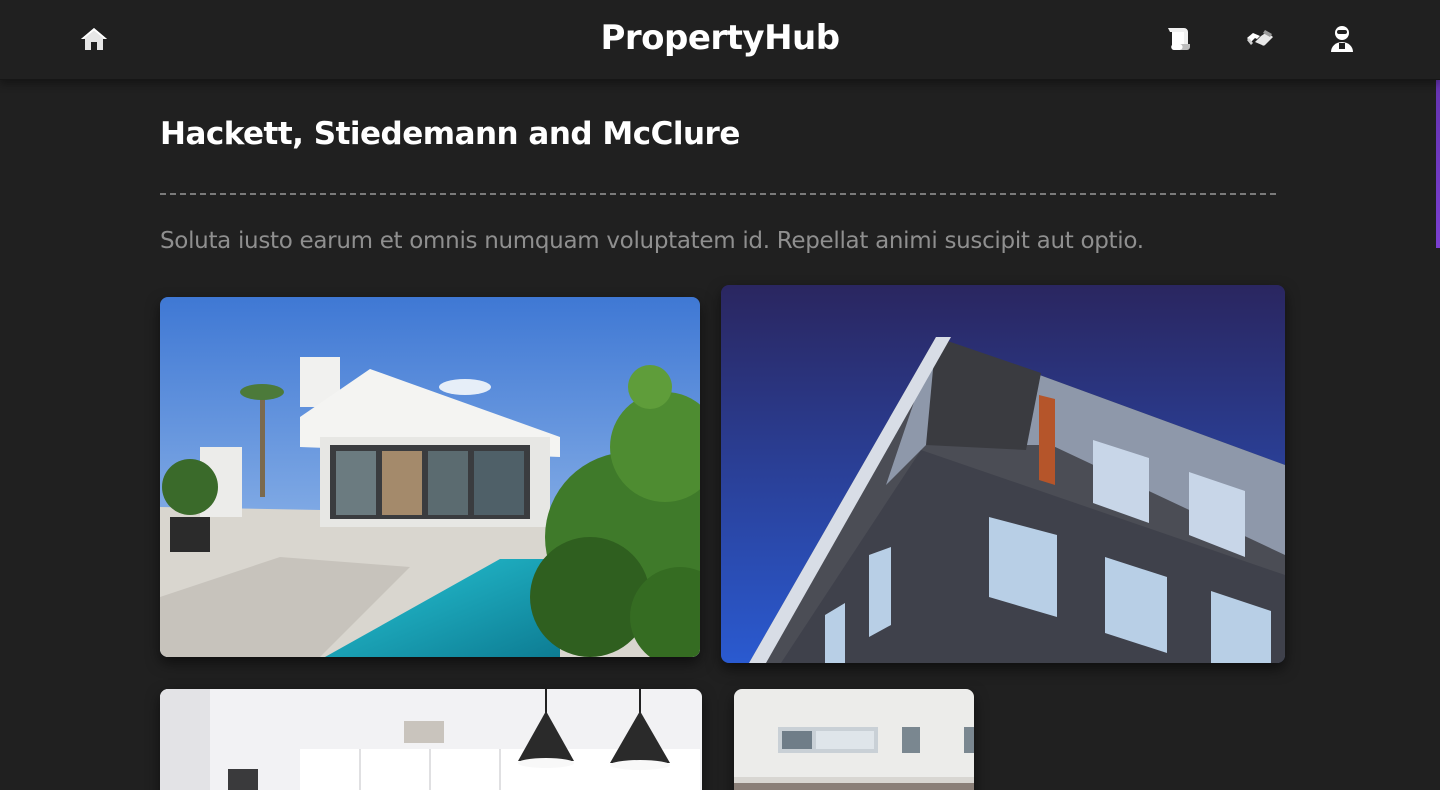  I want to click on top-navbar: PropertyHub, so click(720, 40).